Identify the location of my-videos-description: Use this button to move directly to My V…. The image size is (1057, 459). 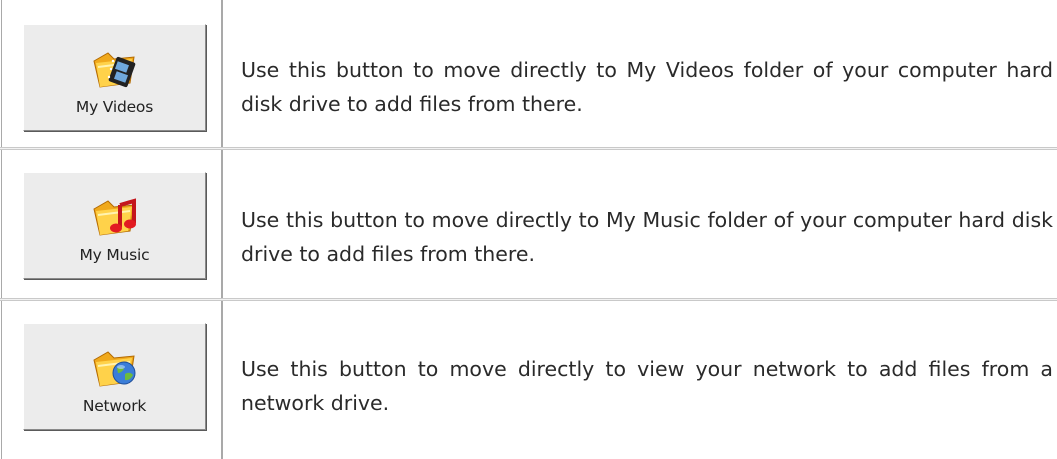
(647, 87).